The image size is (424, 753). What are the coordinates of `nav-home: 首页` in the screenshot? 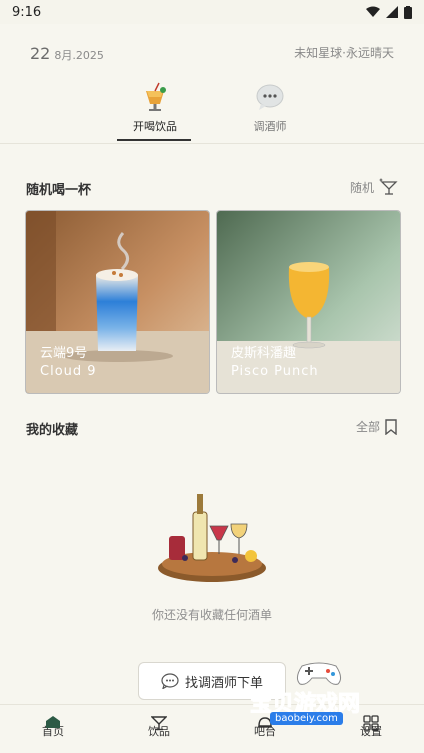 It's located at (53, 724).